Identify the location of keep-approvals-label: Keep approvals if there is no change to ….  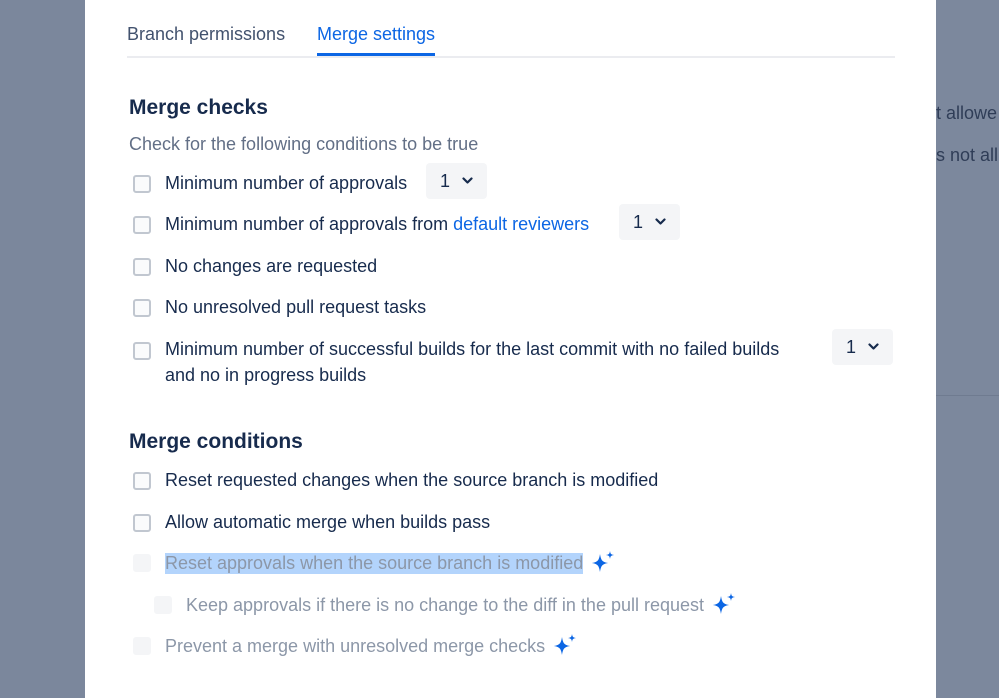
(445, 604).